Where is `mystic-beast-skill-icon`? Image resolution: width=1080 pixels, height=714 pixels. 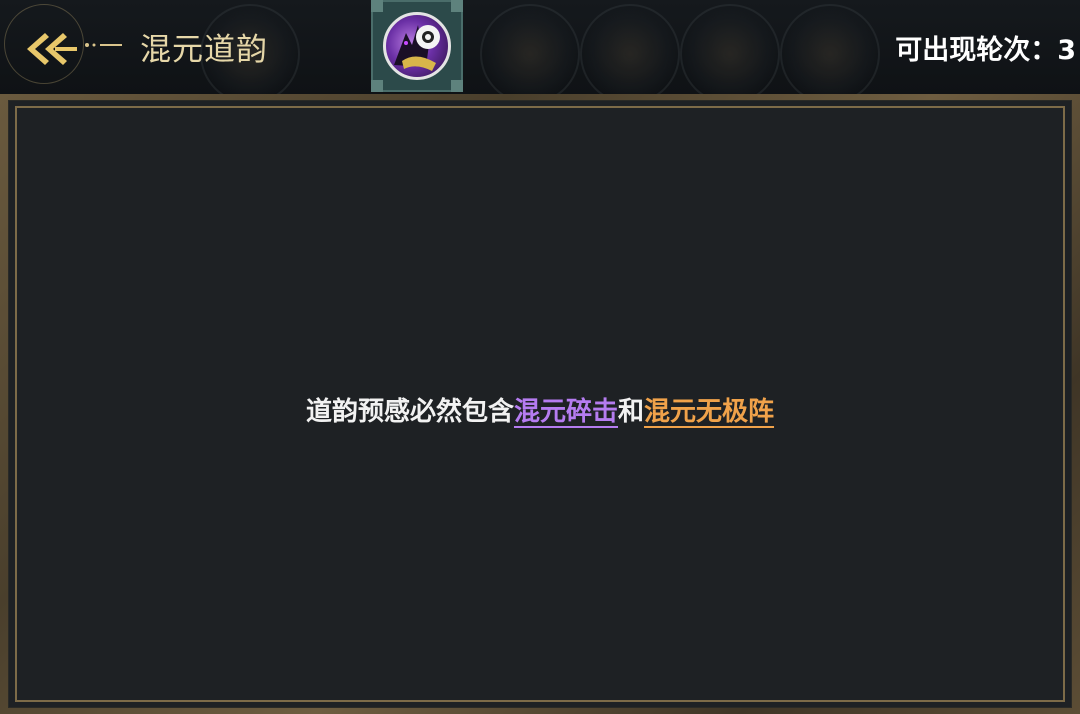
mystic-beast-skill-icon is located at coordinates (417, 46).